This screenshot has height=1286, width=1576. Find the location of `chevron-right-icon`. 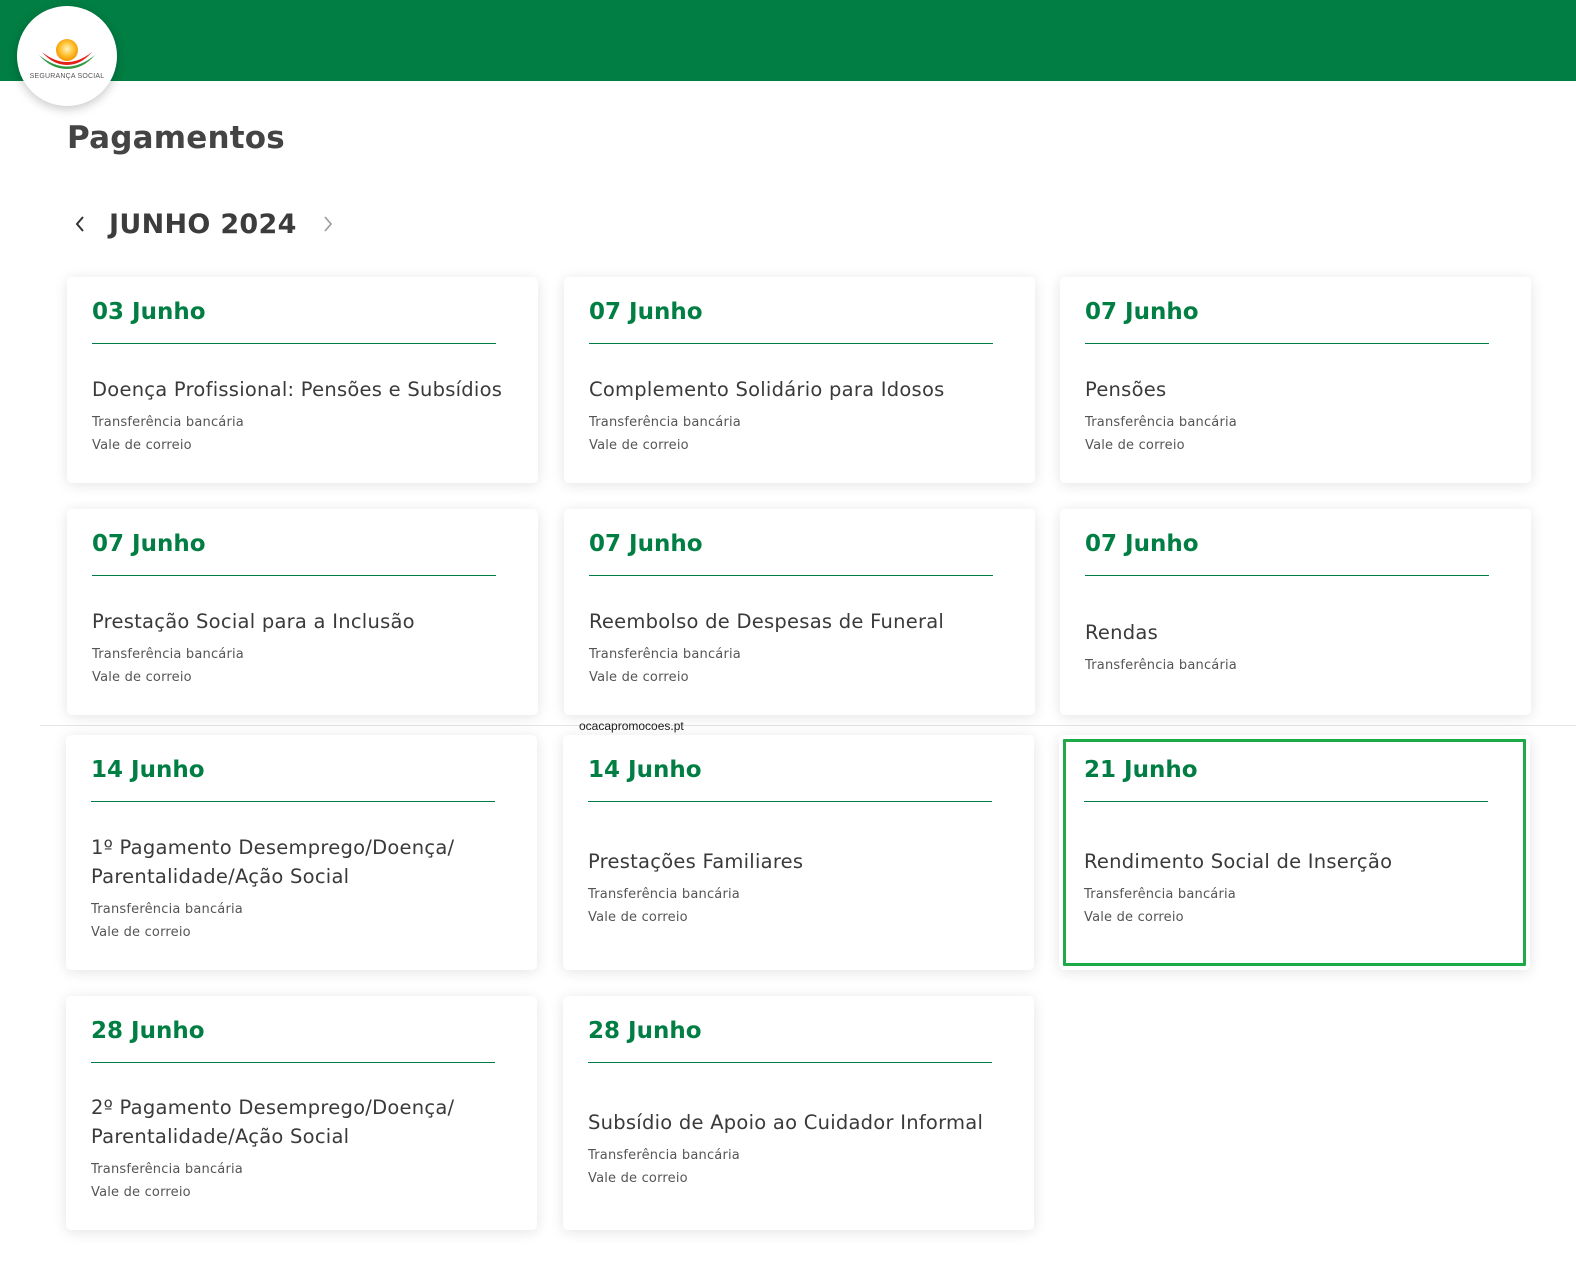

chevron-right-icon is located at coordinates (328, 224).